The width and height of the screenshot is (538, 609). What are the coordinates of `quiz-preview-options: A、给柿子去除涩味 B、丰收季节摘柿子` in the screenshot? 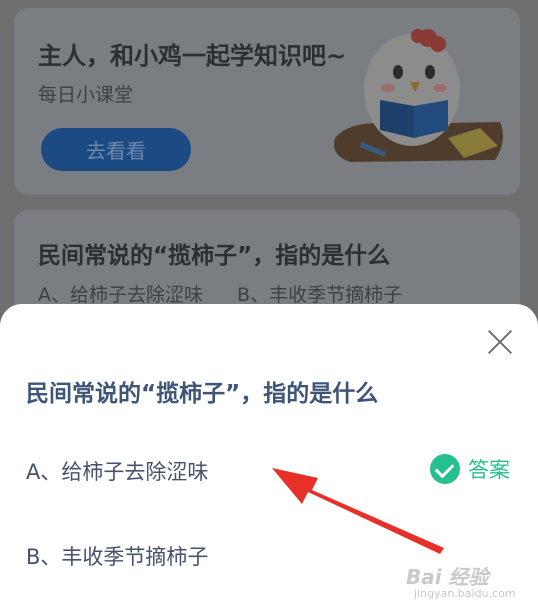 It's located at (234, 293).